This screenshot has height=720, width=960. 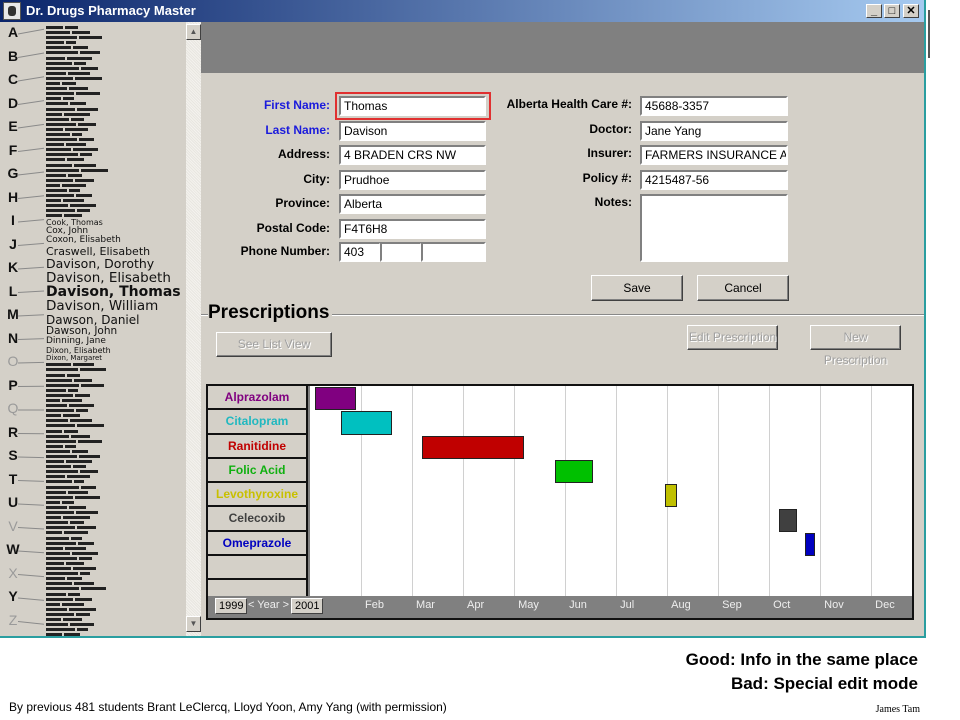 What do you see at coordinates (610, 128) in the screenshot?
I see `field-label: Doctor:` at bounding box center [610, 128].